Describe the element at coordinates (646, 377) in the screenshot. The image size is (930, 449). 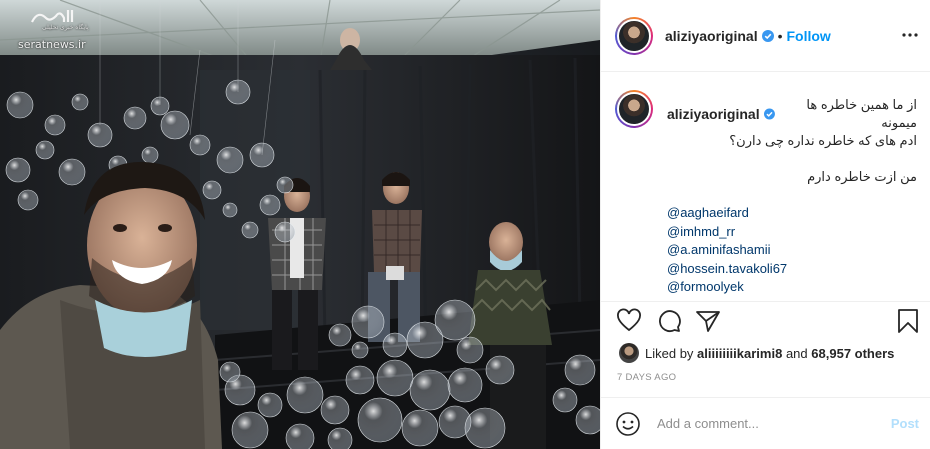
I see `post-date: 7 DAYS AGO` at that location.